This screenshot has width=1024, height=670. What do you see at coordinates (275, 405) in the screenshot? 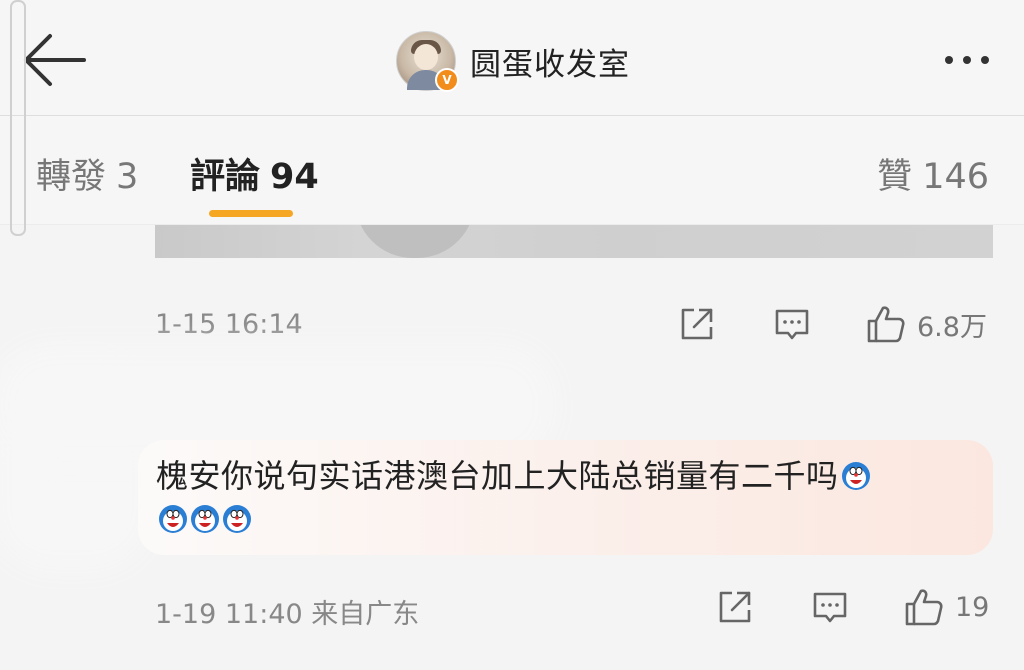
I see `redacted-username` at bounding box center [275, 405].